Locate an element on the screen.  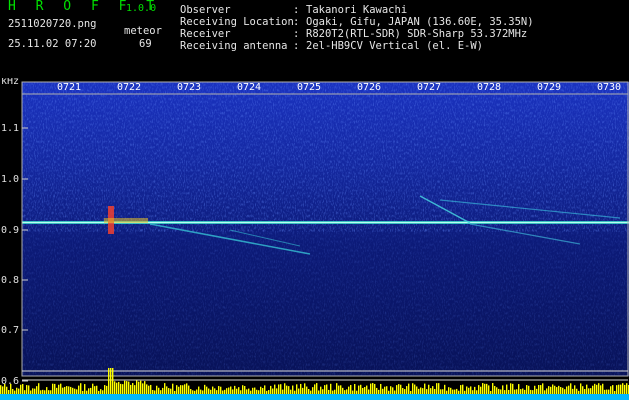
y-unit-label: kHz is located at coordinates (10, 82).